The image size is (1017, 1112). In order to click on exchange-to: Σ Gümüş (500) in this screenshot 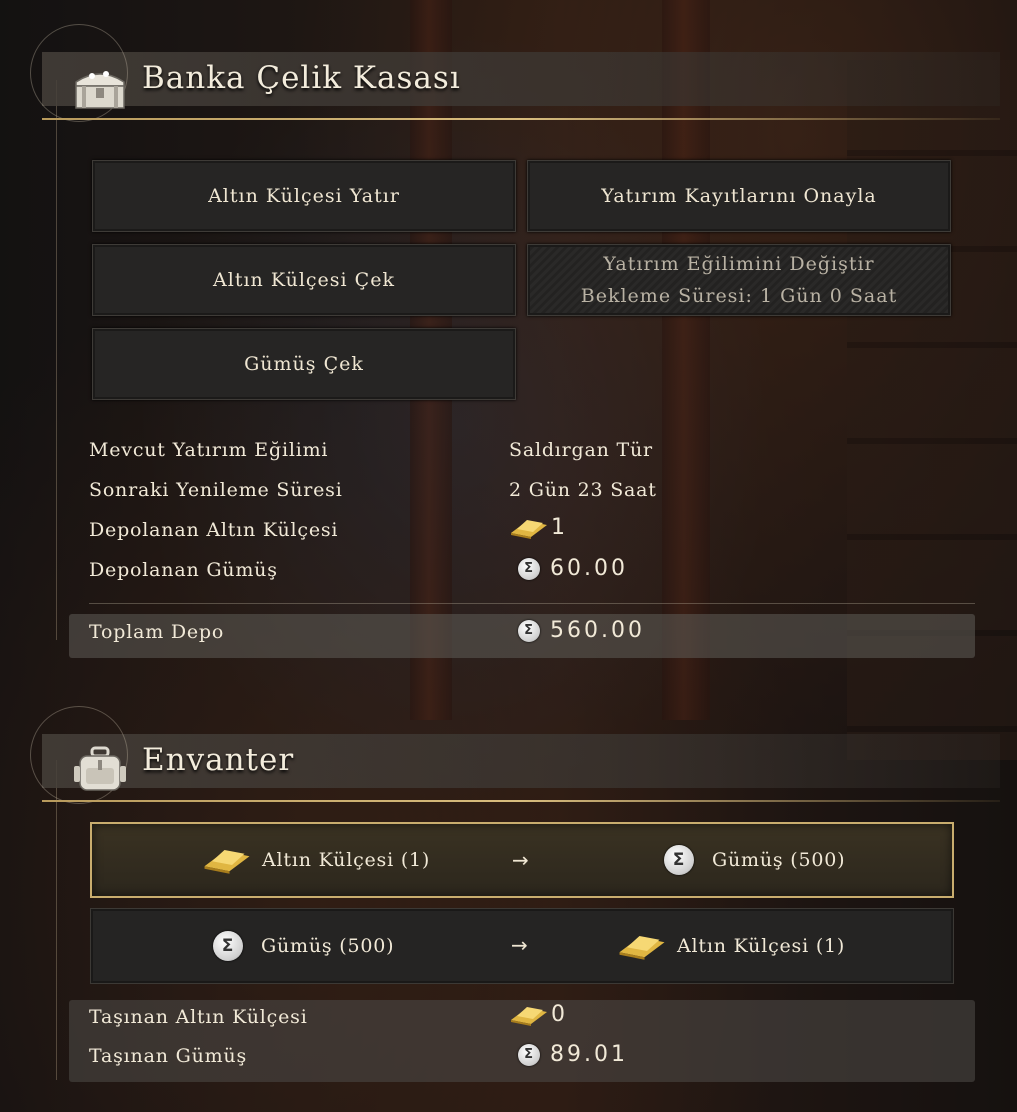, I will do `click(754, 860)`.